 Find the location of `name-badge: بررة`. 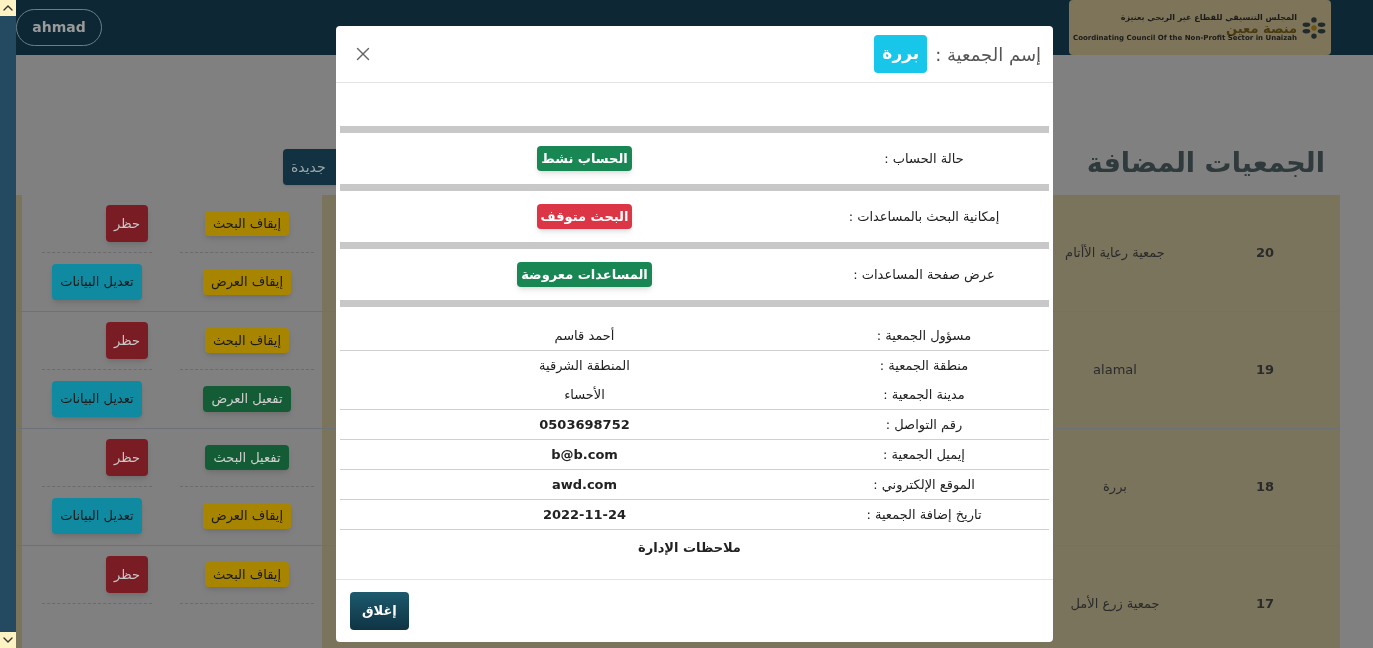

name-badge: بررة is located at coordinates (901, 54).